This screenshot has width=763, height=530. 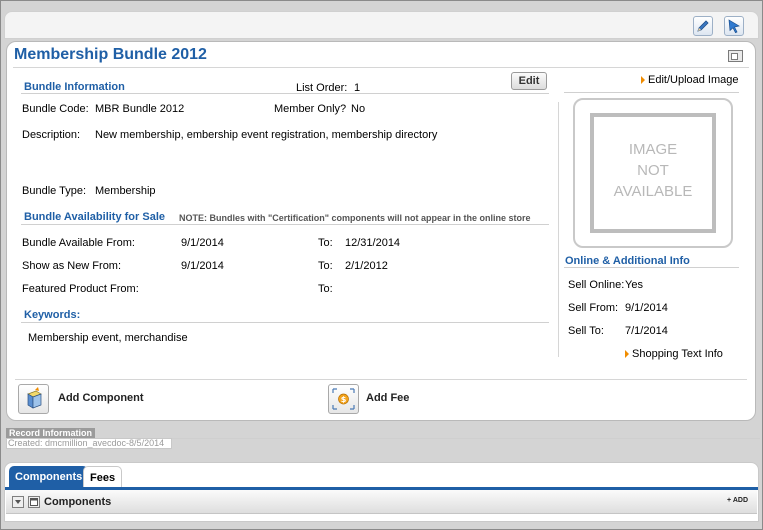 What do you see at coordinates (325, 243) in the screenshot?
I see `available-to-label: To:` at bounding box center [325, 243].